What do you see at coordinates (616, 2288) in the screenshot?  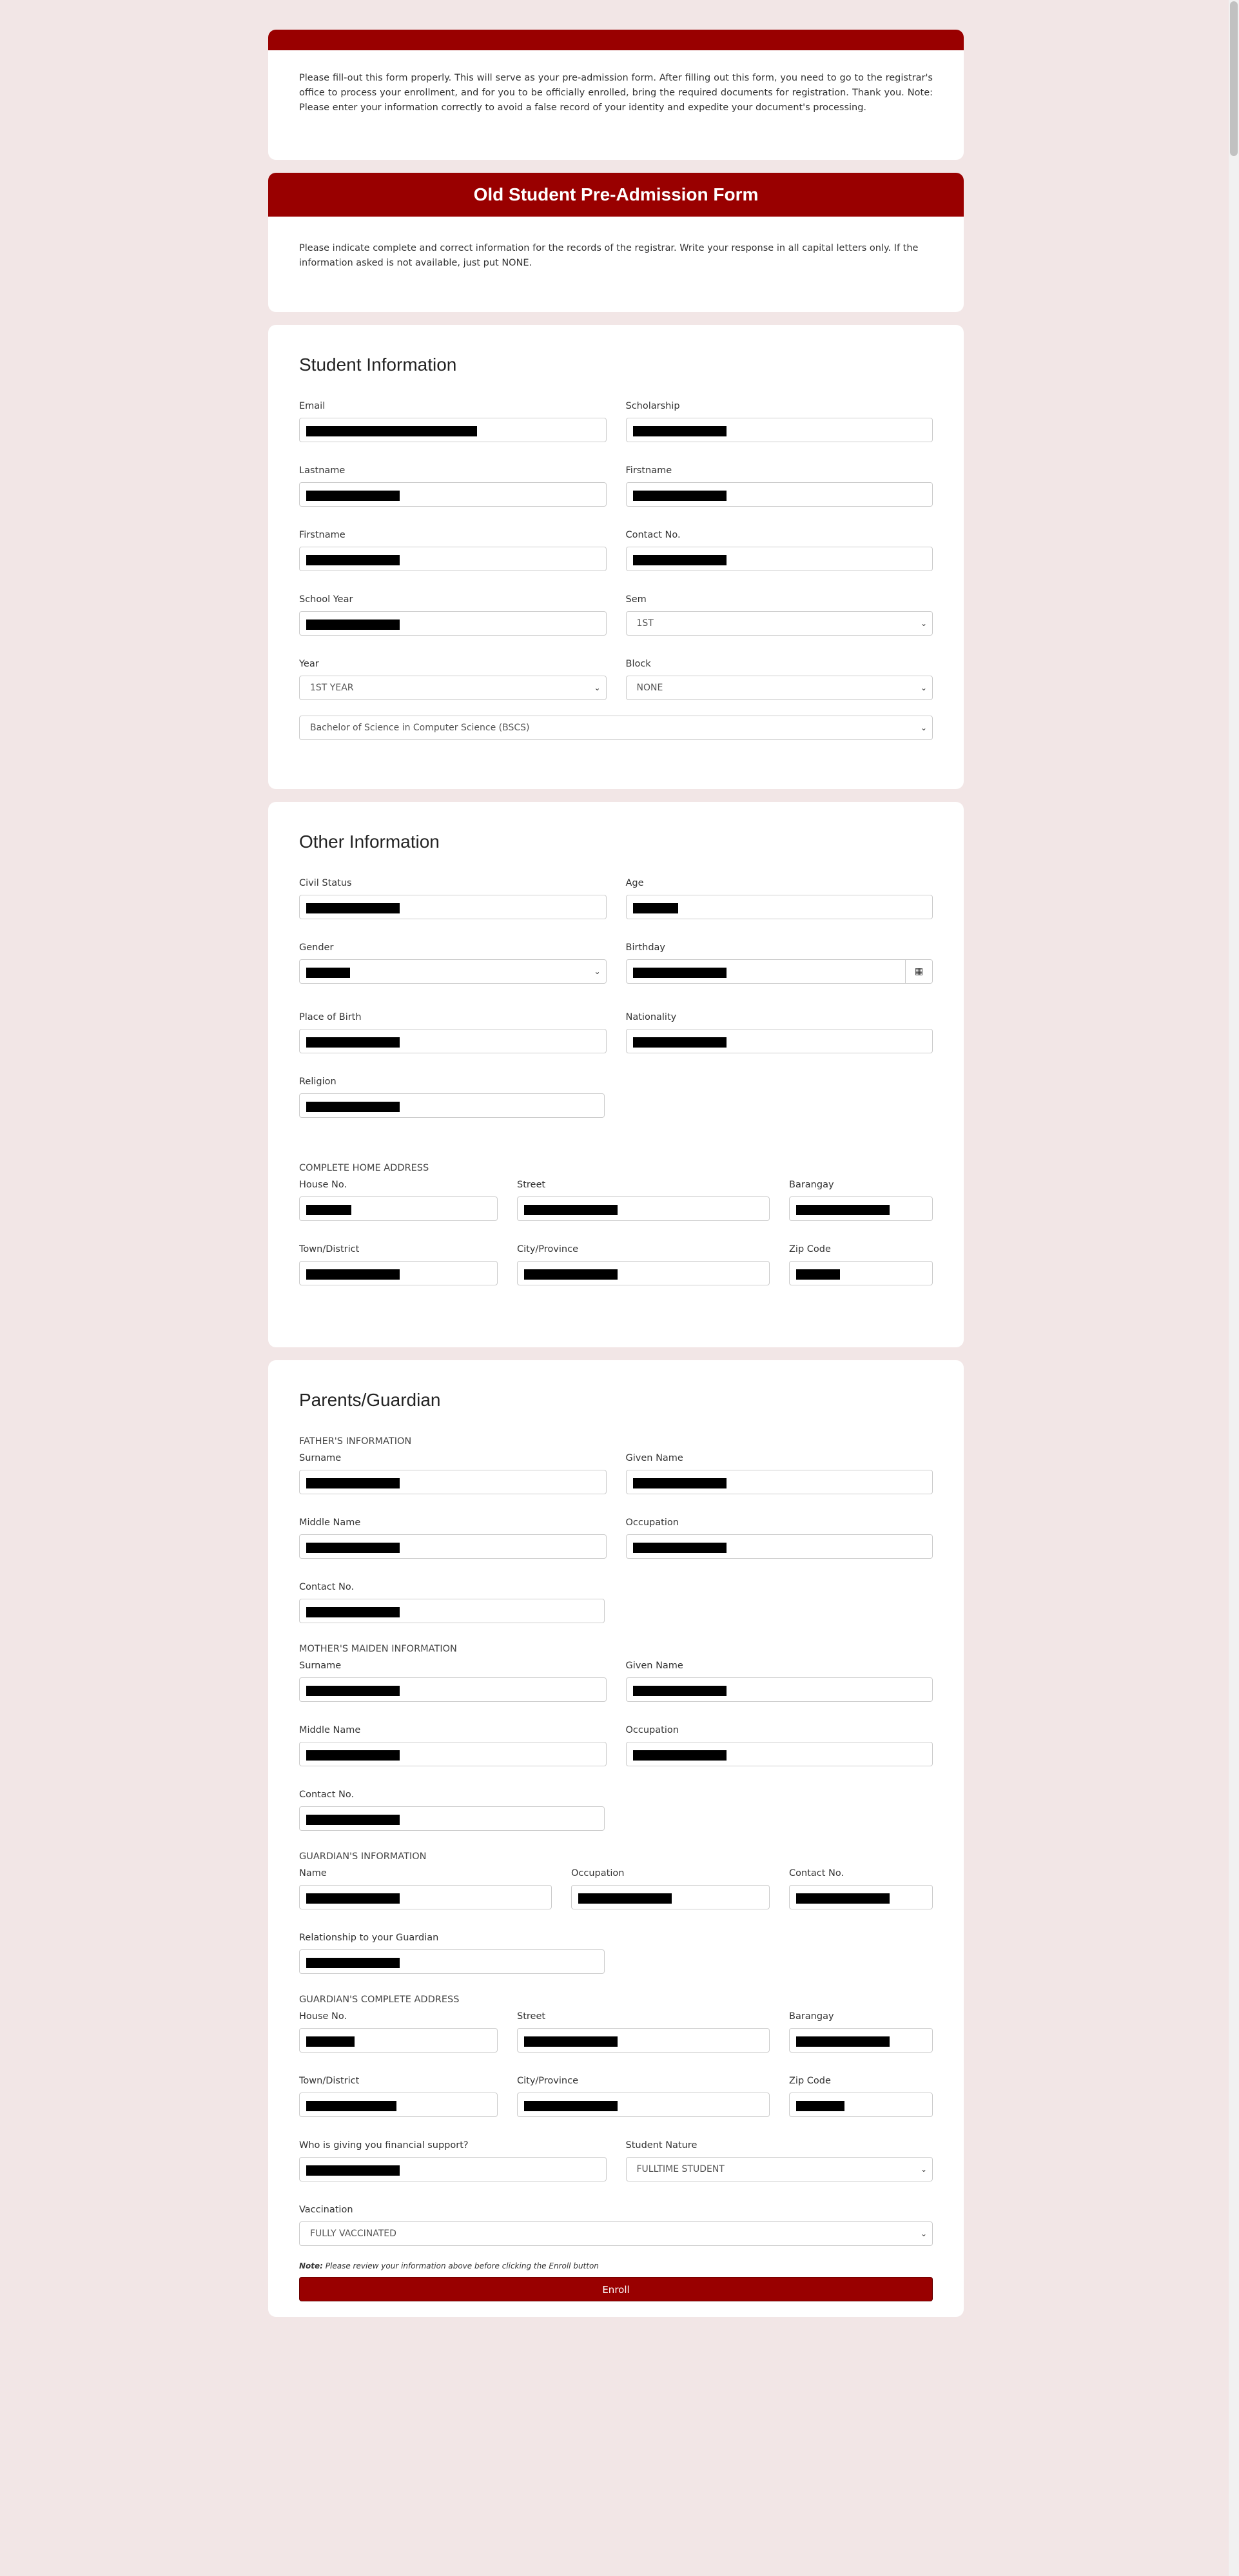 I see `enroll-button: Enroll` at bounding box center [616, 2288].